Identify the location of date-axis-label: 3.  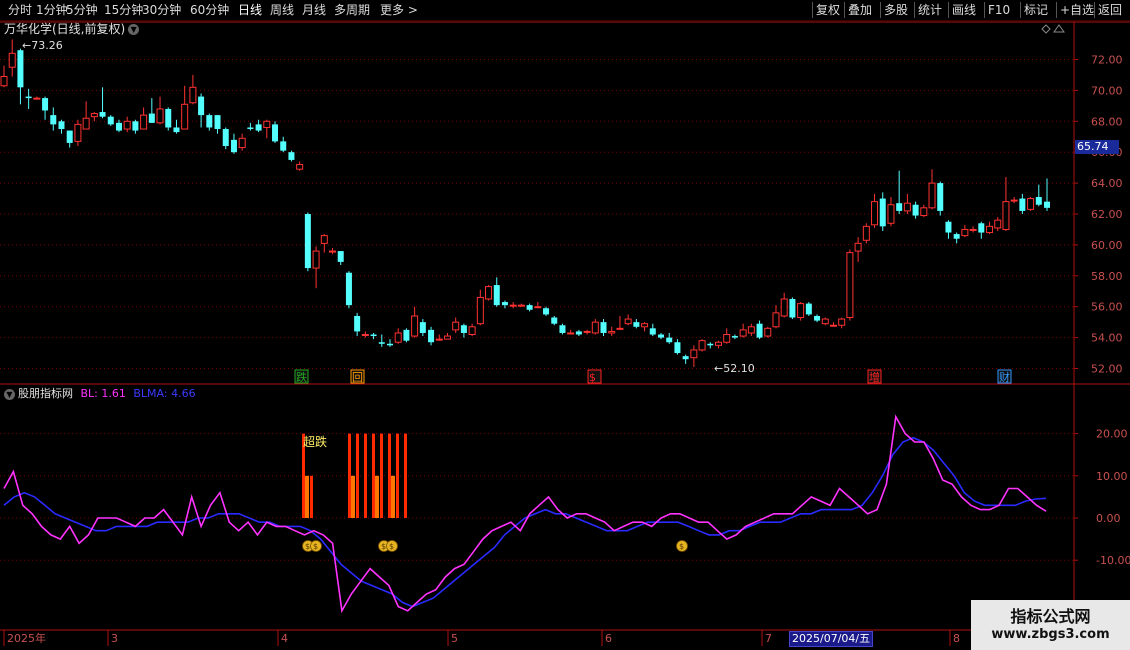
(114, 638).